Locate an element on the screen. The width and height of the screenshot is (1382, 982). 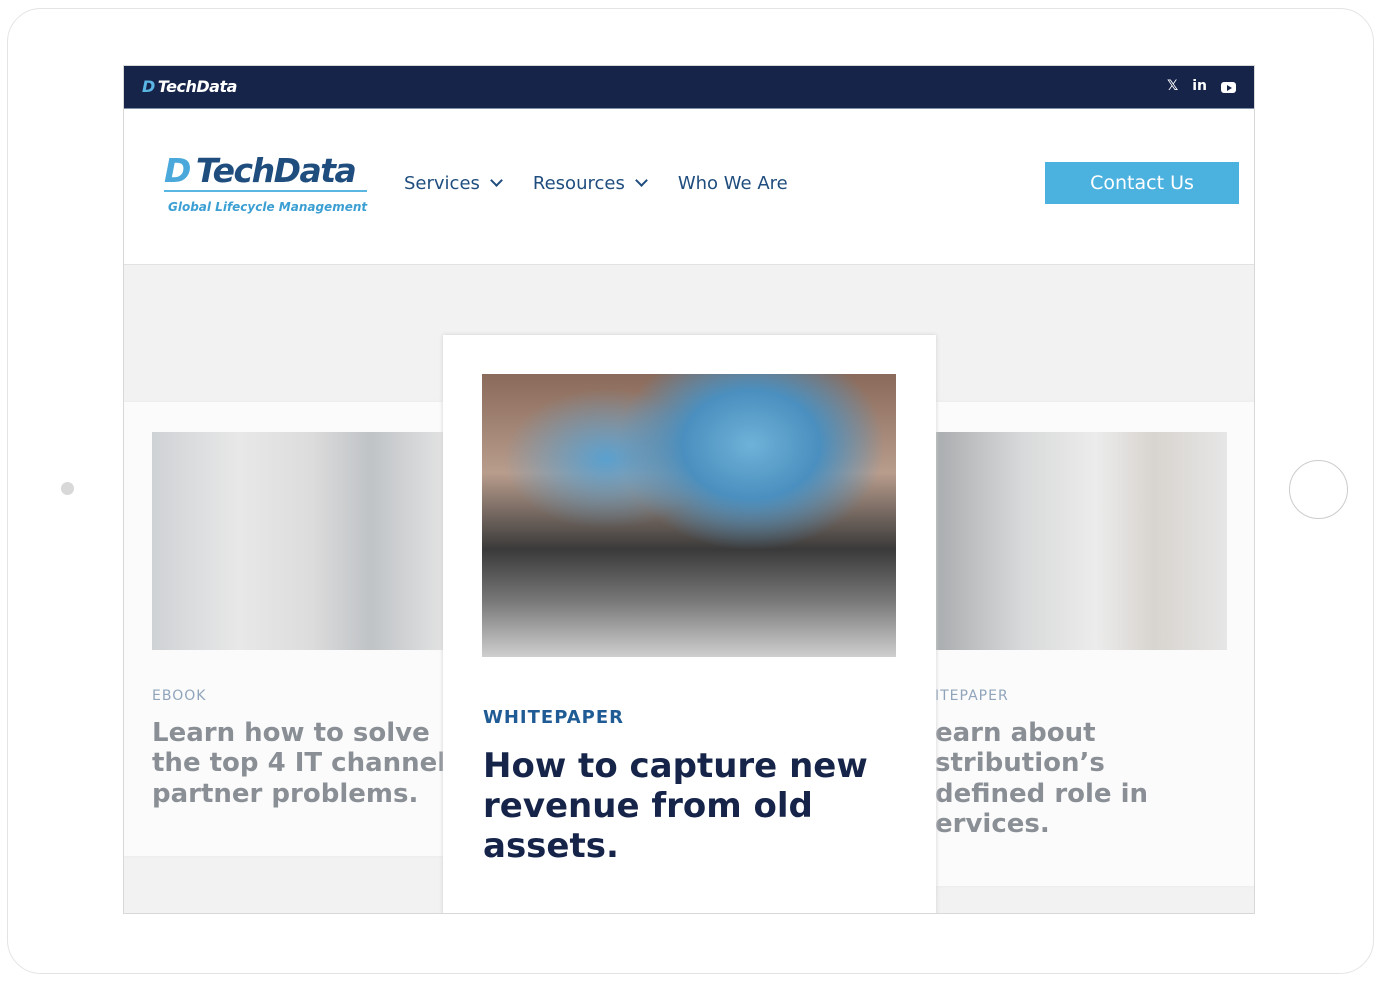
social-links: 𝕏 in is located at coordinates (1201, 86).